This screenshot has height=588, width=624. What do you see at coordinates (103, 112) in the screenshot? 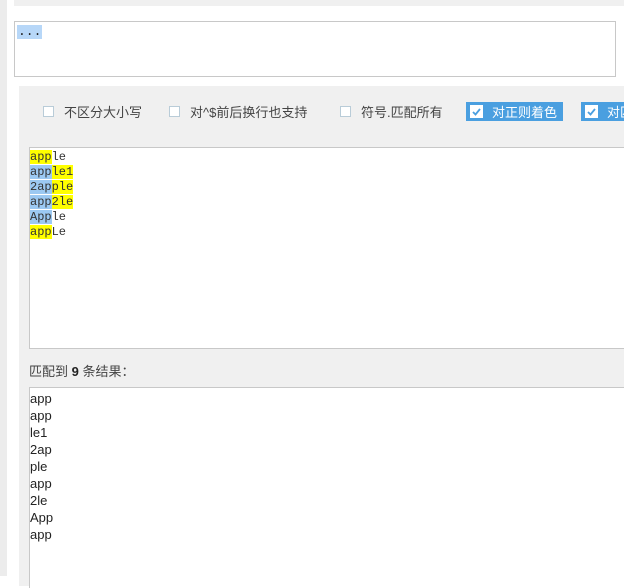
I see `option-label: 不区分大小写` at bounding box center [103, 112].